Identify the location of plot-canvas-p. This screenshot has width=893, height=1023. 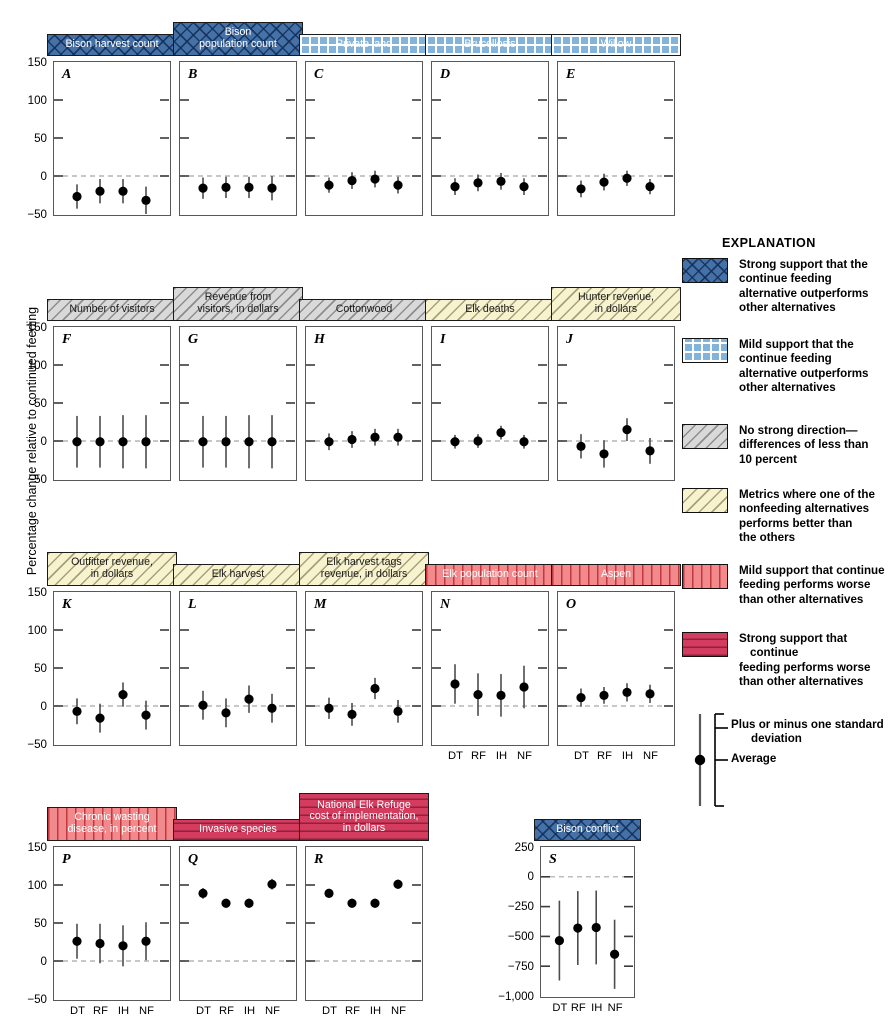
(111, 925).